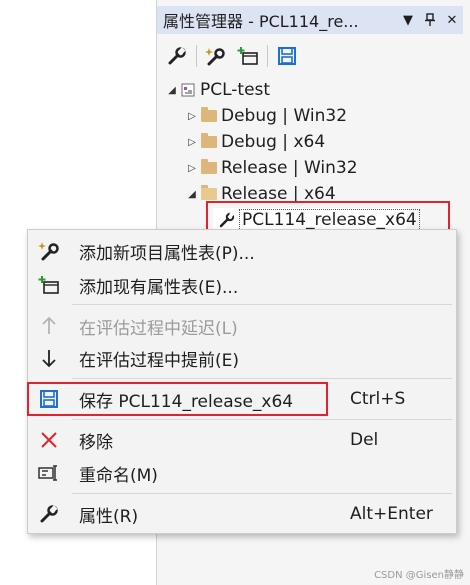 The height and width of the screenshot is (585, 470). I want to click on project-icon, so click(188, 90).